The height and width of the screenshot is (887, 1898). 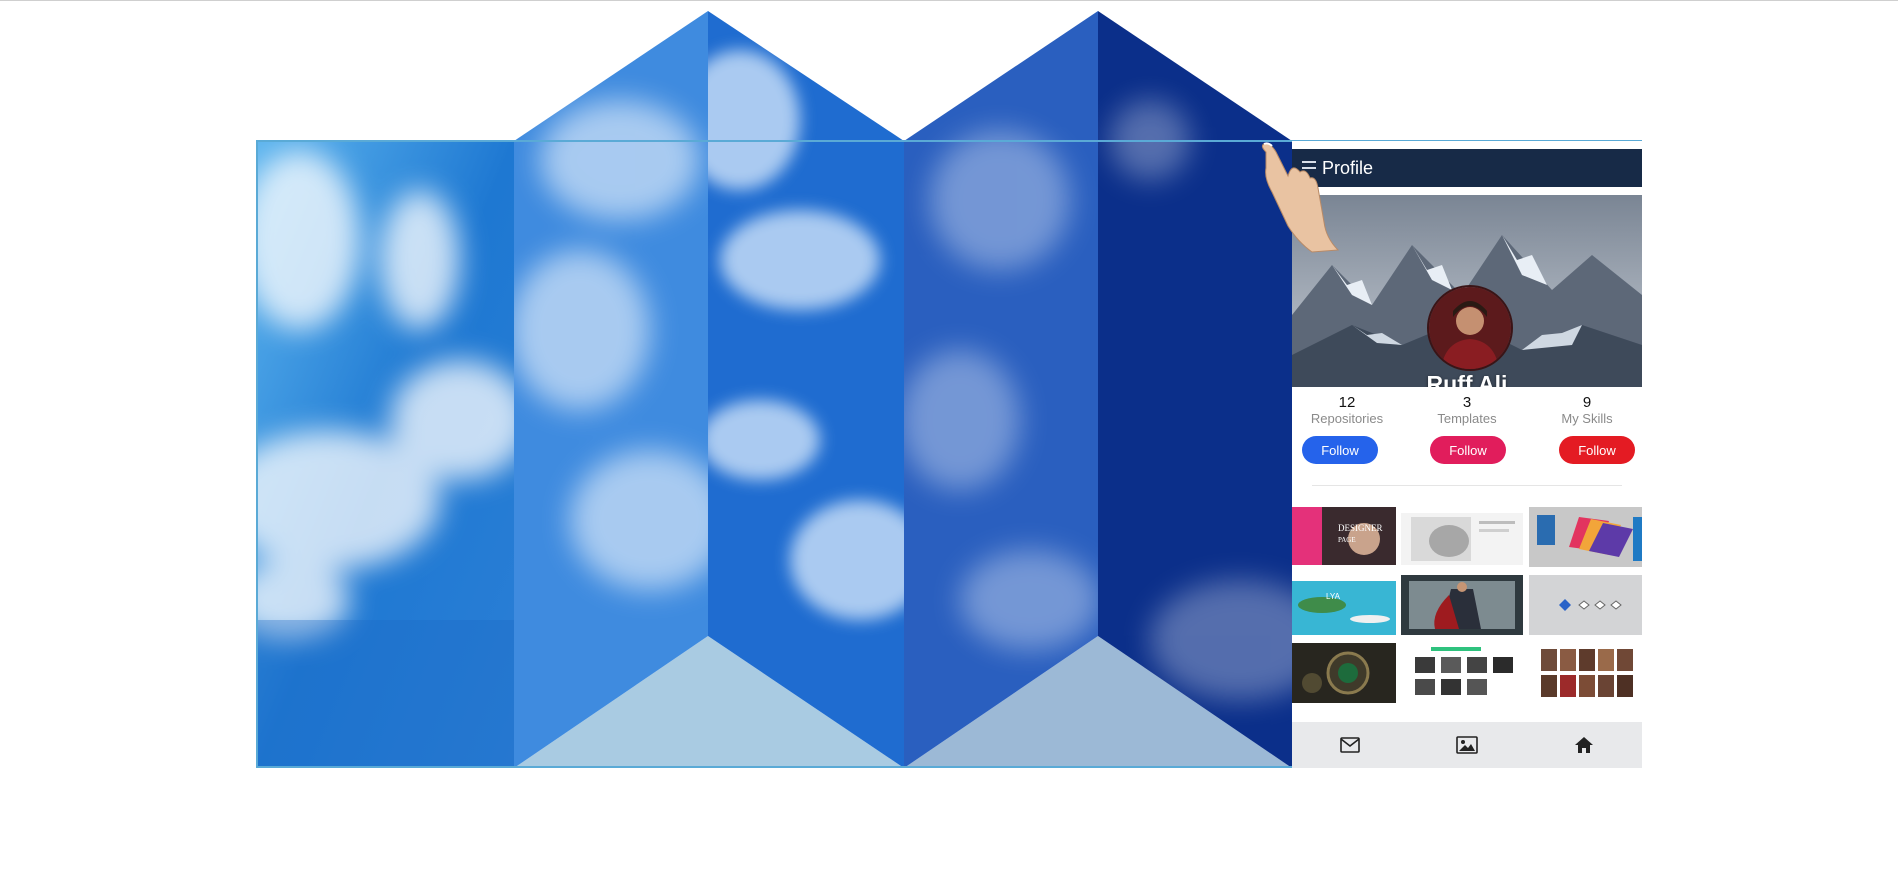 I want to click on gallery-thumb-cards, so click(x=1585, y=537).